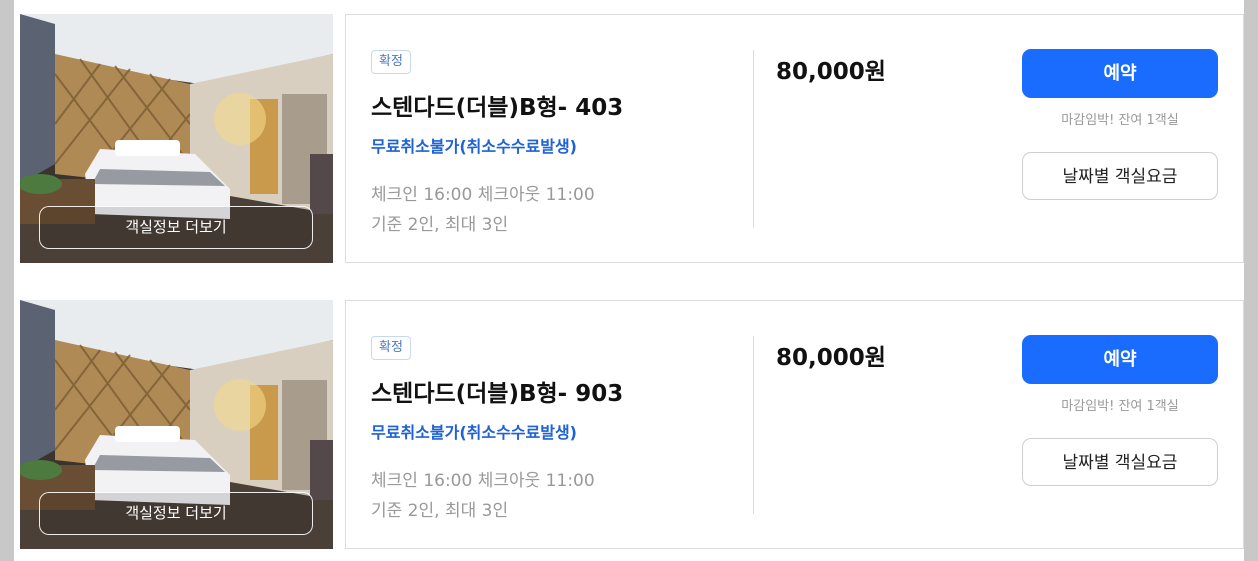 This screenshot has height=561, width=1258. What do you see at coordinates (497, 108) in the screenshot?
I see `room-name: 스텐다드(더블)B형- 403` at bounding box center [497, 108].